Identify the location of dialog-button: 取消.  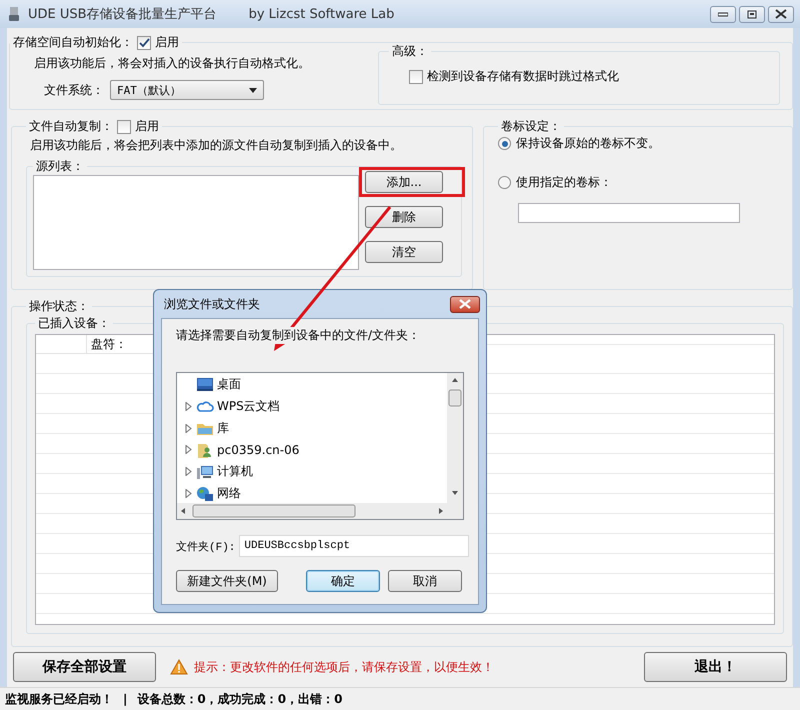
(425, 581).